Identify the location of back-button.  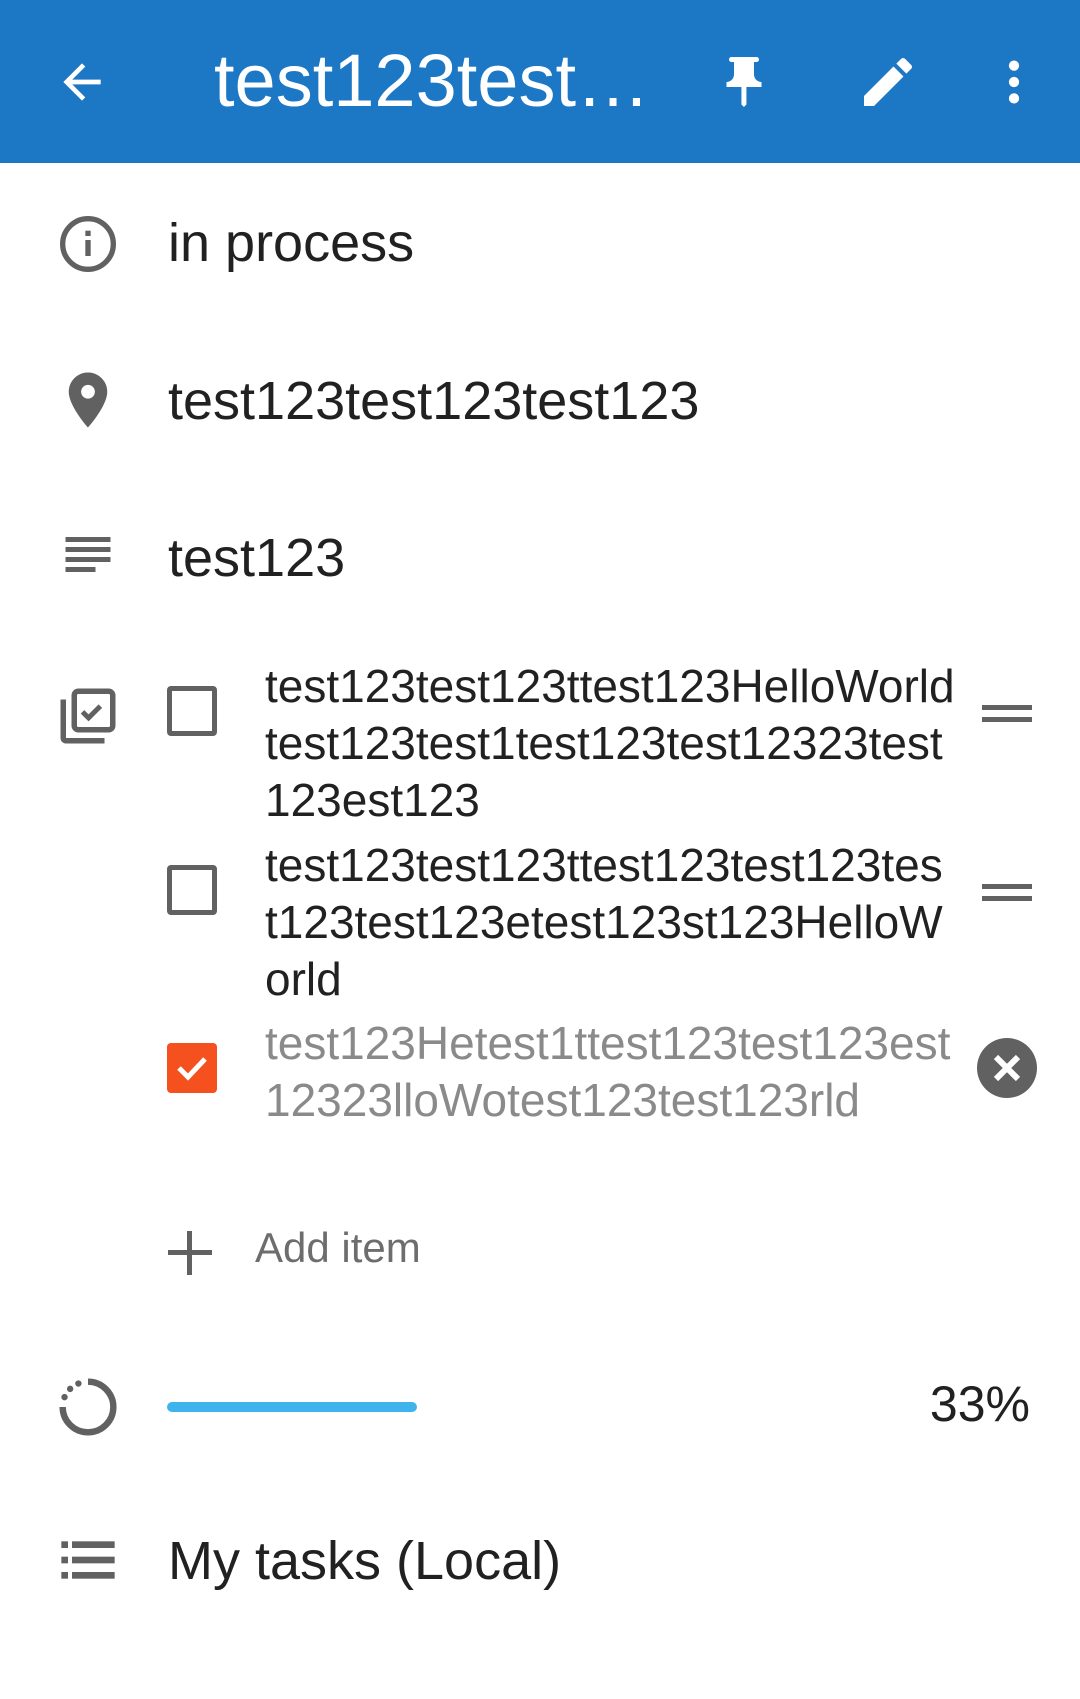
(82, 82).